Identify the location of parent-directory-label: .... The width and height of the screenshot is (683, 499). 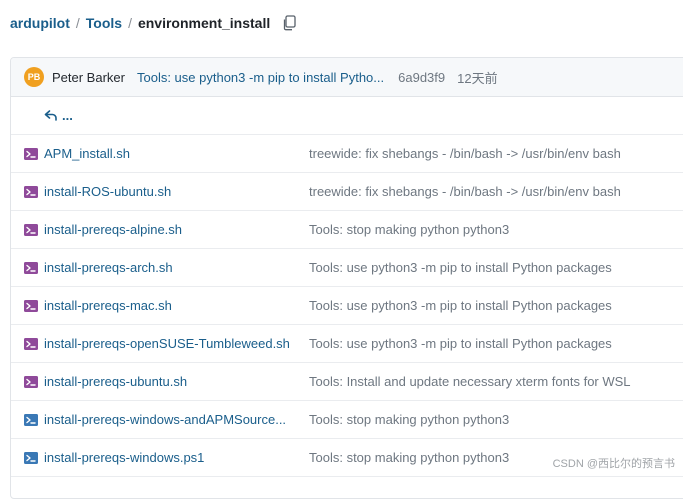
(67, 115).